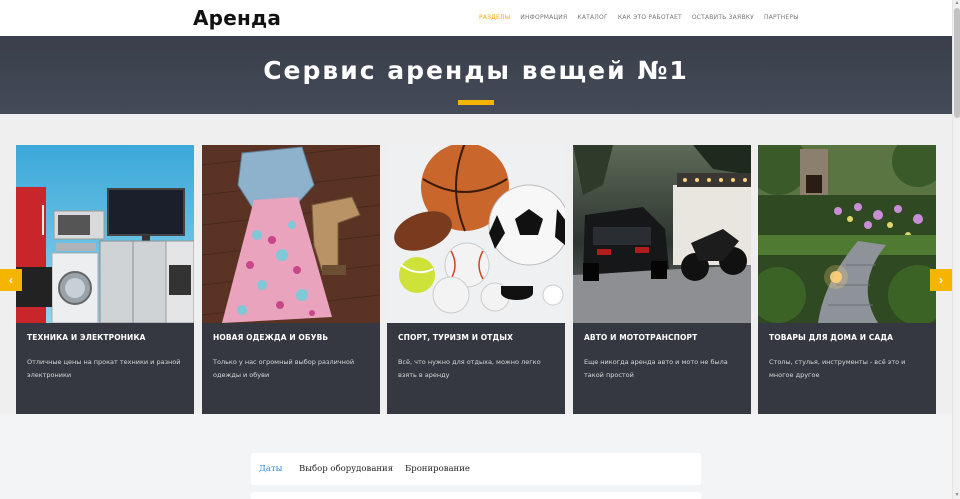 The width and height of the screenshot is (960, 499). I want to click on card-image-home-garden, so click(847, 234).